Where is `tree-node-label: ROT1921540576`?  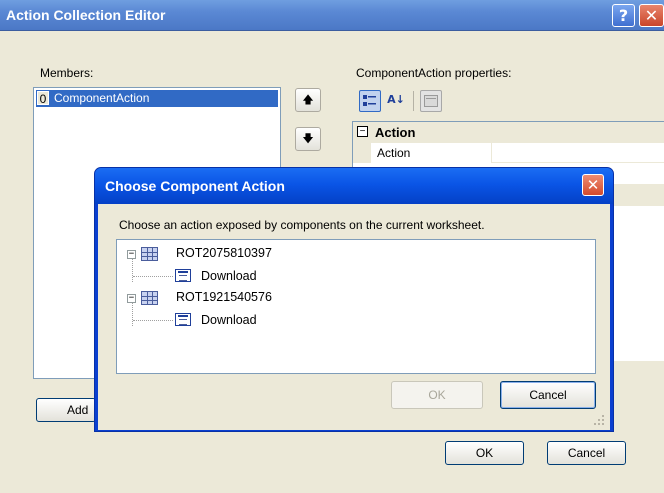 tree-node-label: ROT1921540576 is located at coordinates (224, 297).